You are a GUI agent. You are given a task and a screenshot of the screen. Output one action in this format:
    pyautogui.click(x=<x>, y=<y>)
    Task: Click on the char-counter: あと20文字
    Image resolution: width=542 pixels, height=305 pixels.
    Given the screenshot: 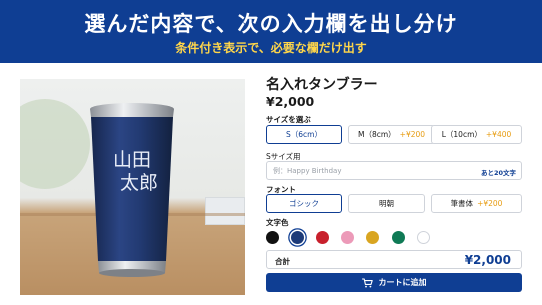 What is the action you would take?
    pyautogui.click(x=498, y=173)
    